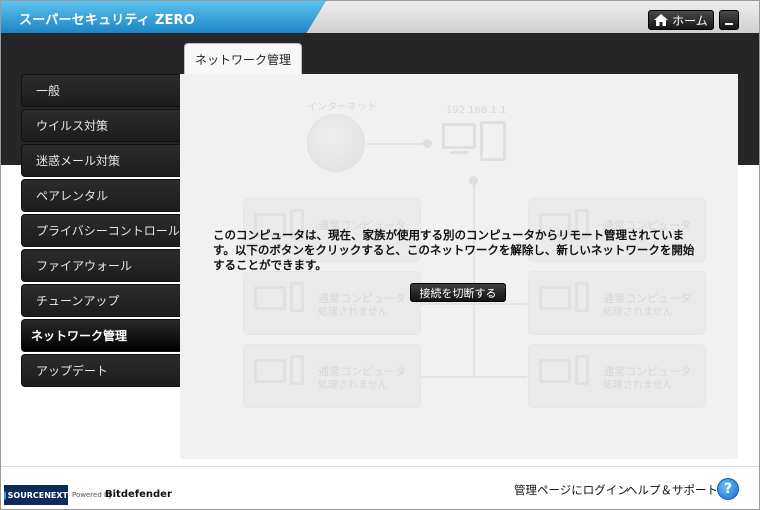  I want to click on sidebar-item-antivirus: ウイルス対策, so click(101, 125).